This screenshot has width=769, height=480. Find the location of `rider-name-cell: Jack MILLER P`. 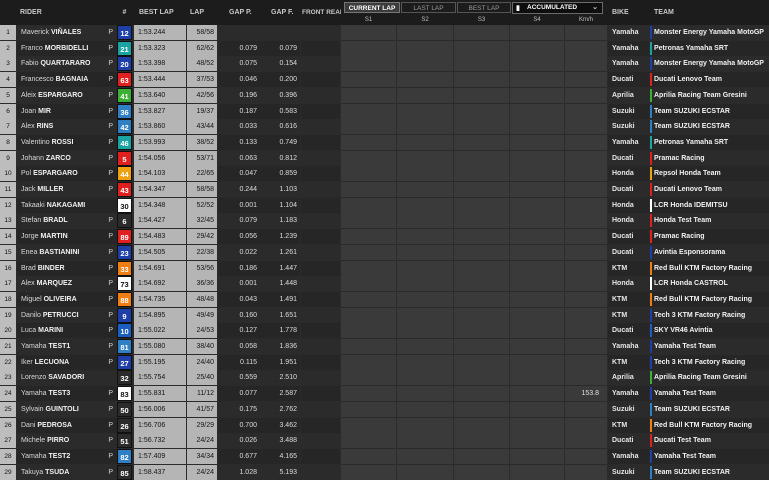

rider-name-cell: Jack MILLER P is located at coordinates (67, 189).